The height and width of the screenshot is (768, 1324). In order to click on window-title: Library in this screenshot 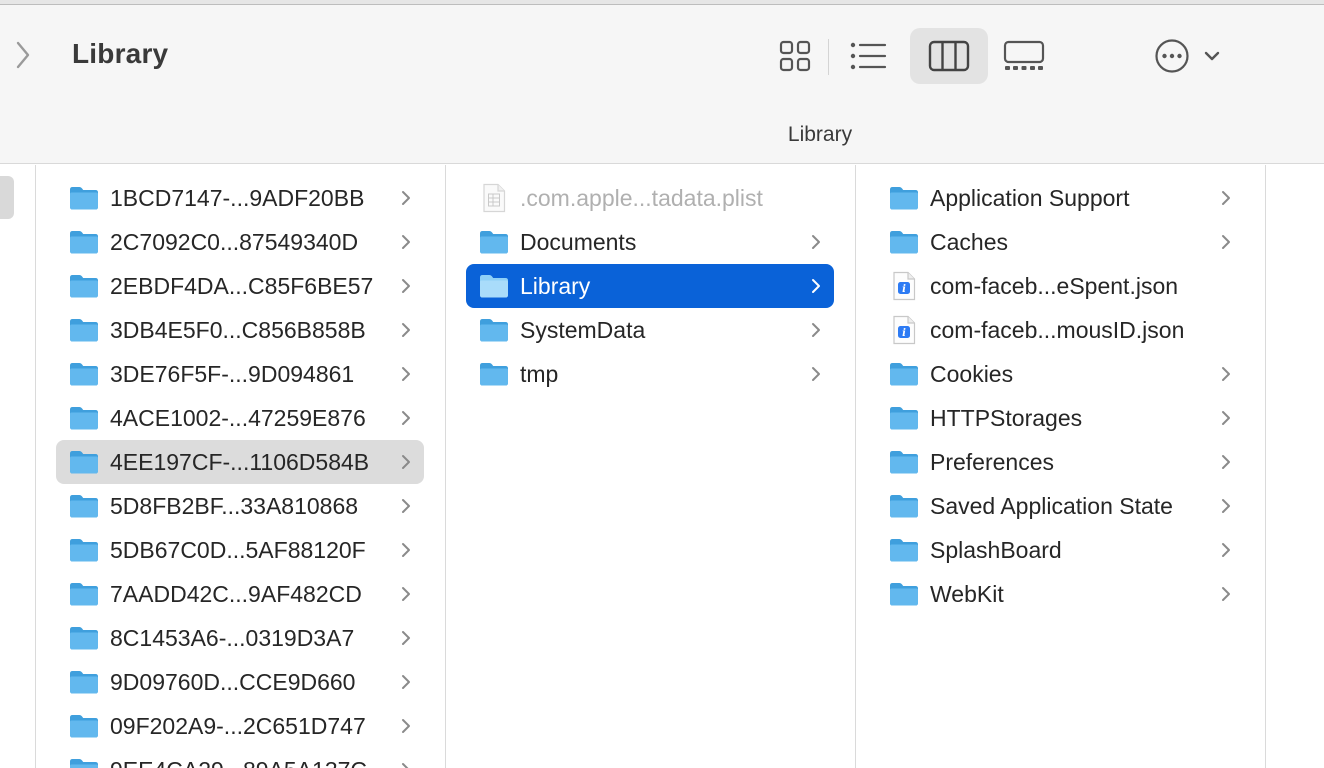, I will do `click(120, 53)`.